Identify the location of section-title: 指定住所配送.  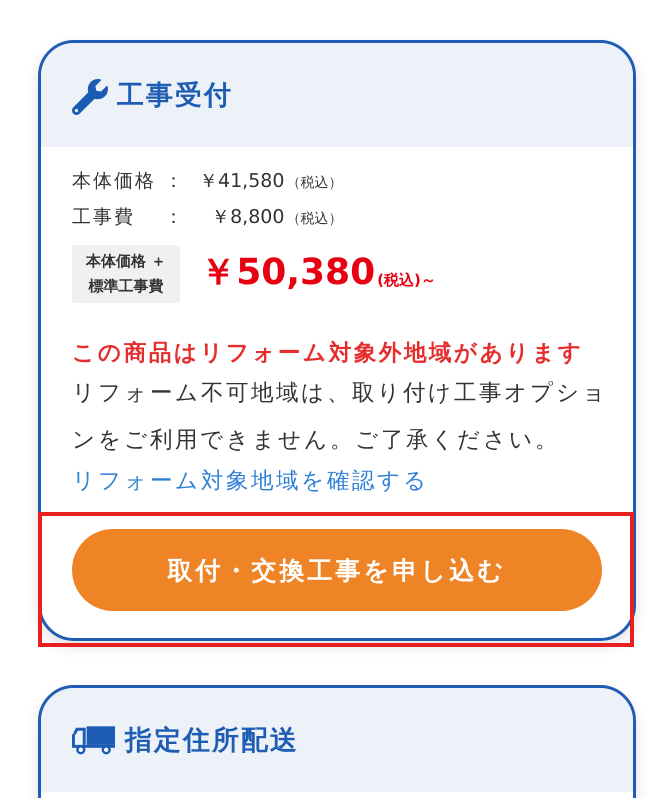
(212, 741).